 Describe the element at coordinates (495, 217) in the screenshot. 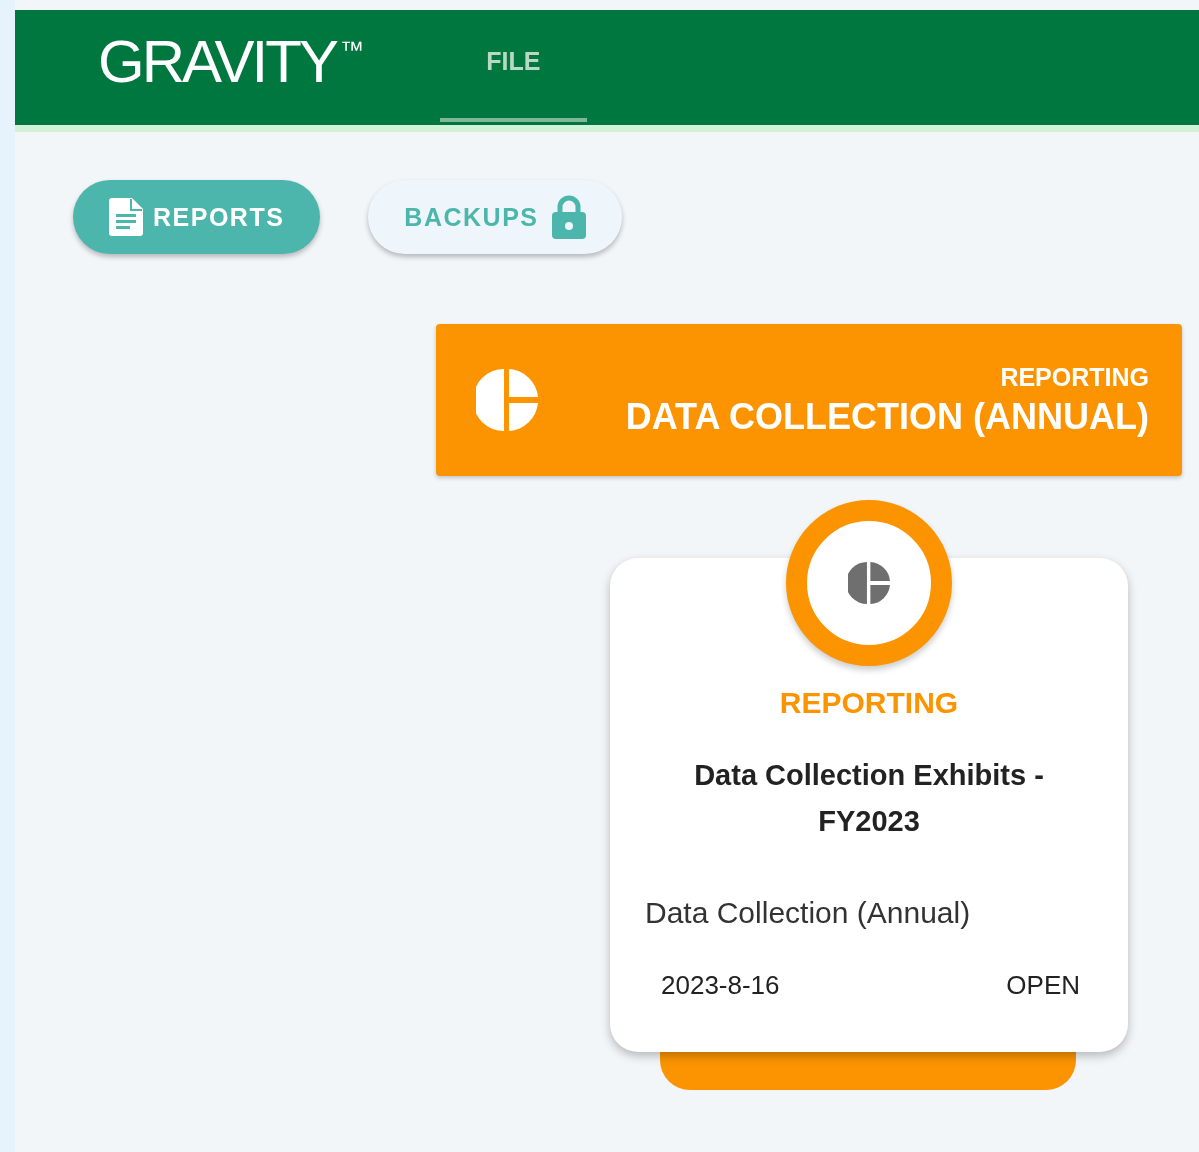

I see `backups-button: BACKUPS` at that location.